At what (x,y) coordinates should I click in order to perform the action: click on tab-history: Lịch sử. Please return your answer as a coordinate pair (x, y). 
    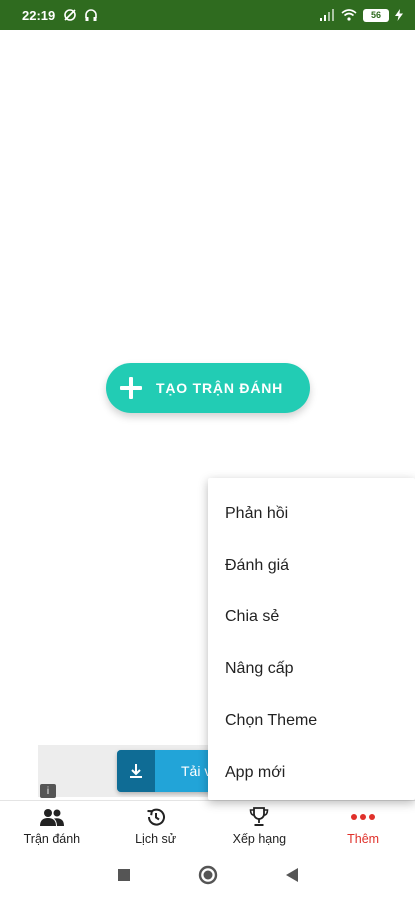
    Looking at the image, I should click on (156, 825).